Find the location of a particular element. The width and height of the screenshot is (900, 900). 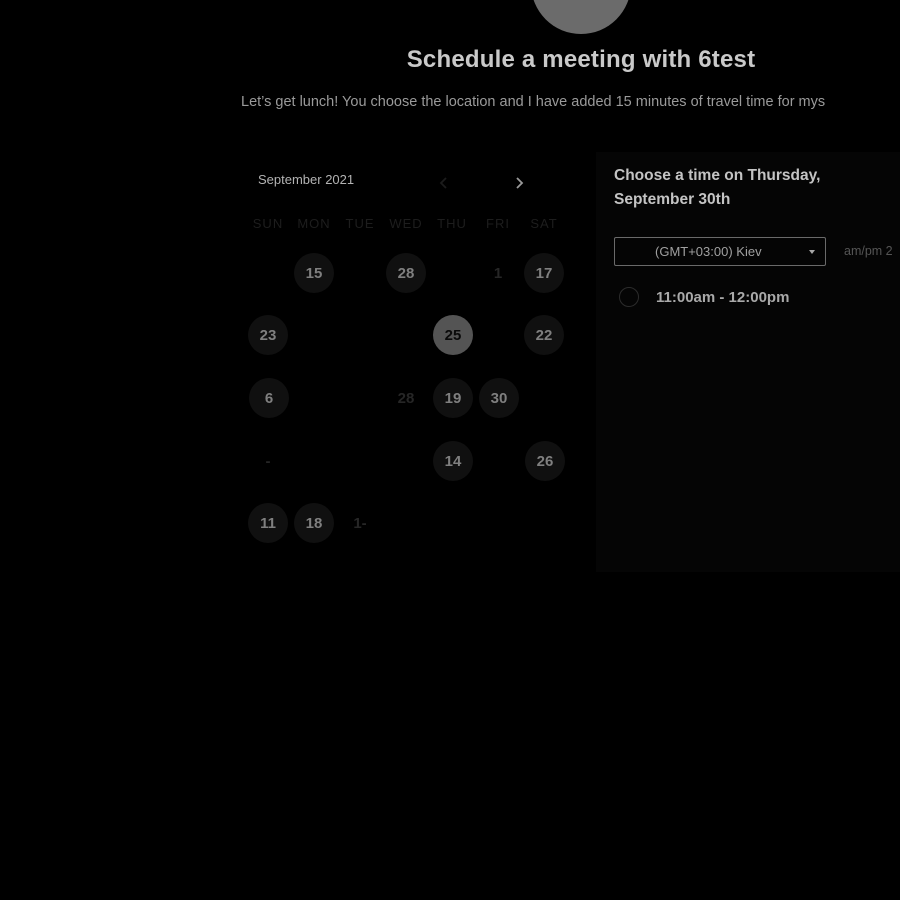

weekday-sun: SUN is located at coordinates (268, 223).